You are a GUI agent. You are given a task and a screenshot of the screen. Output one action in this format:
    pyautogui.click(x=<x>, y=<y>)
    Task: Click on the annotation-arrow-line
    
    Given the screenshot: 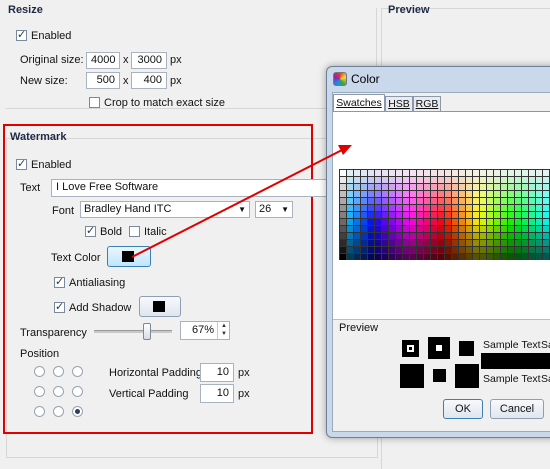 What is the action you would take?
    pyautogui.click(x=237, y=203)
    